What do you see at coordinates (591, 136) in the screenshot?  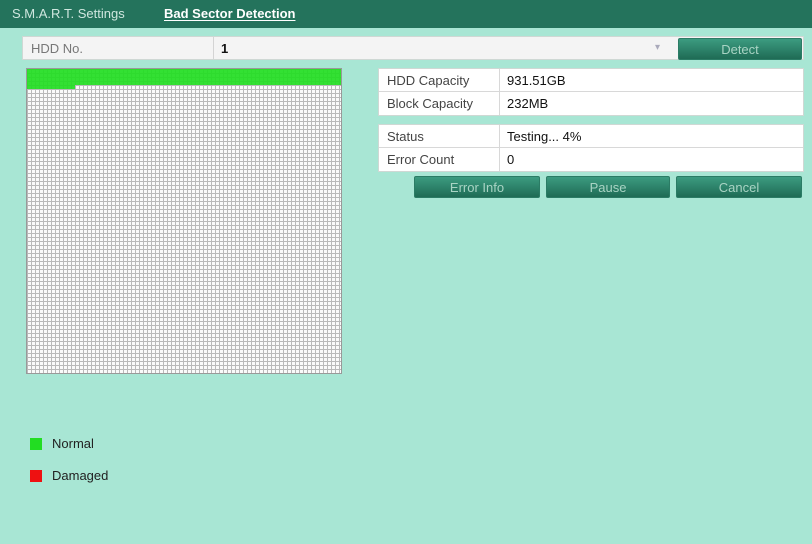 I see `status-row: Status Testing... 4%` at bounding box center [591, 136].